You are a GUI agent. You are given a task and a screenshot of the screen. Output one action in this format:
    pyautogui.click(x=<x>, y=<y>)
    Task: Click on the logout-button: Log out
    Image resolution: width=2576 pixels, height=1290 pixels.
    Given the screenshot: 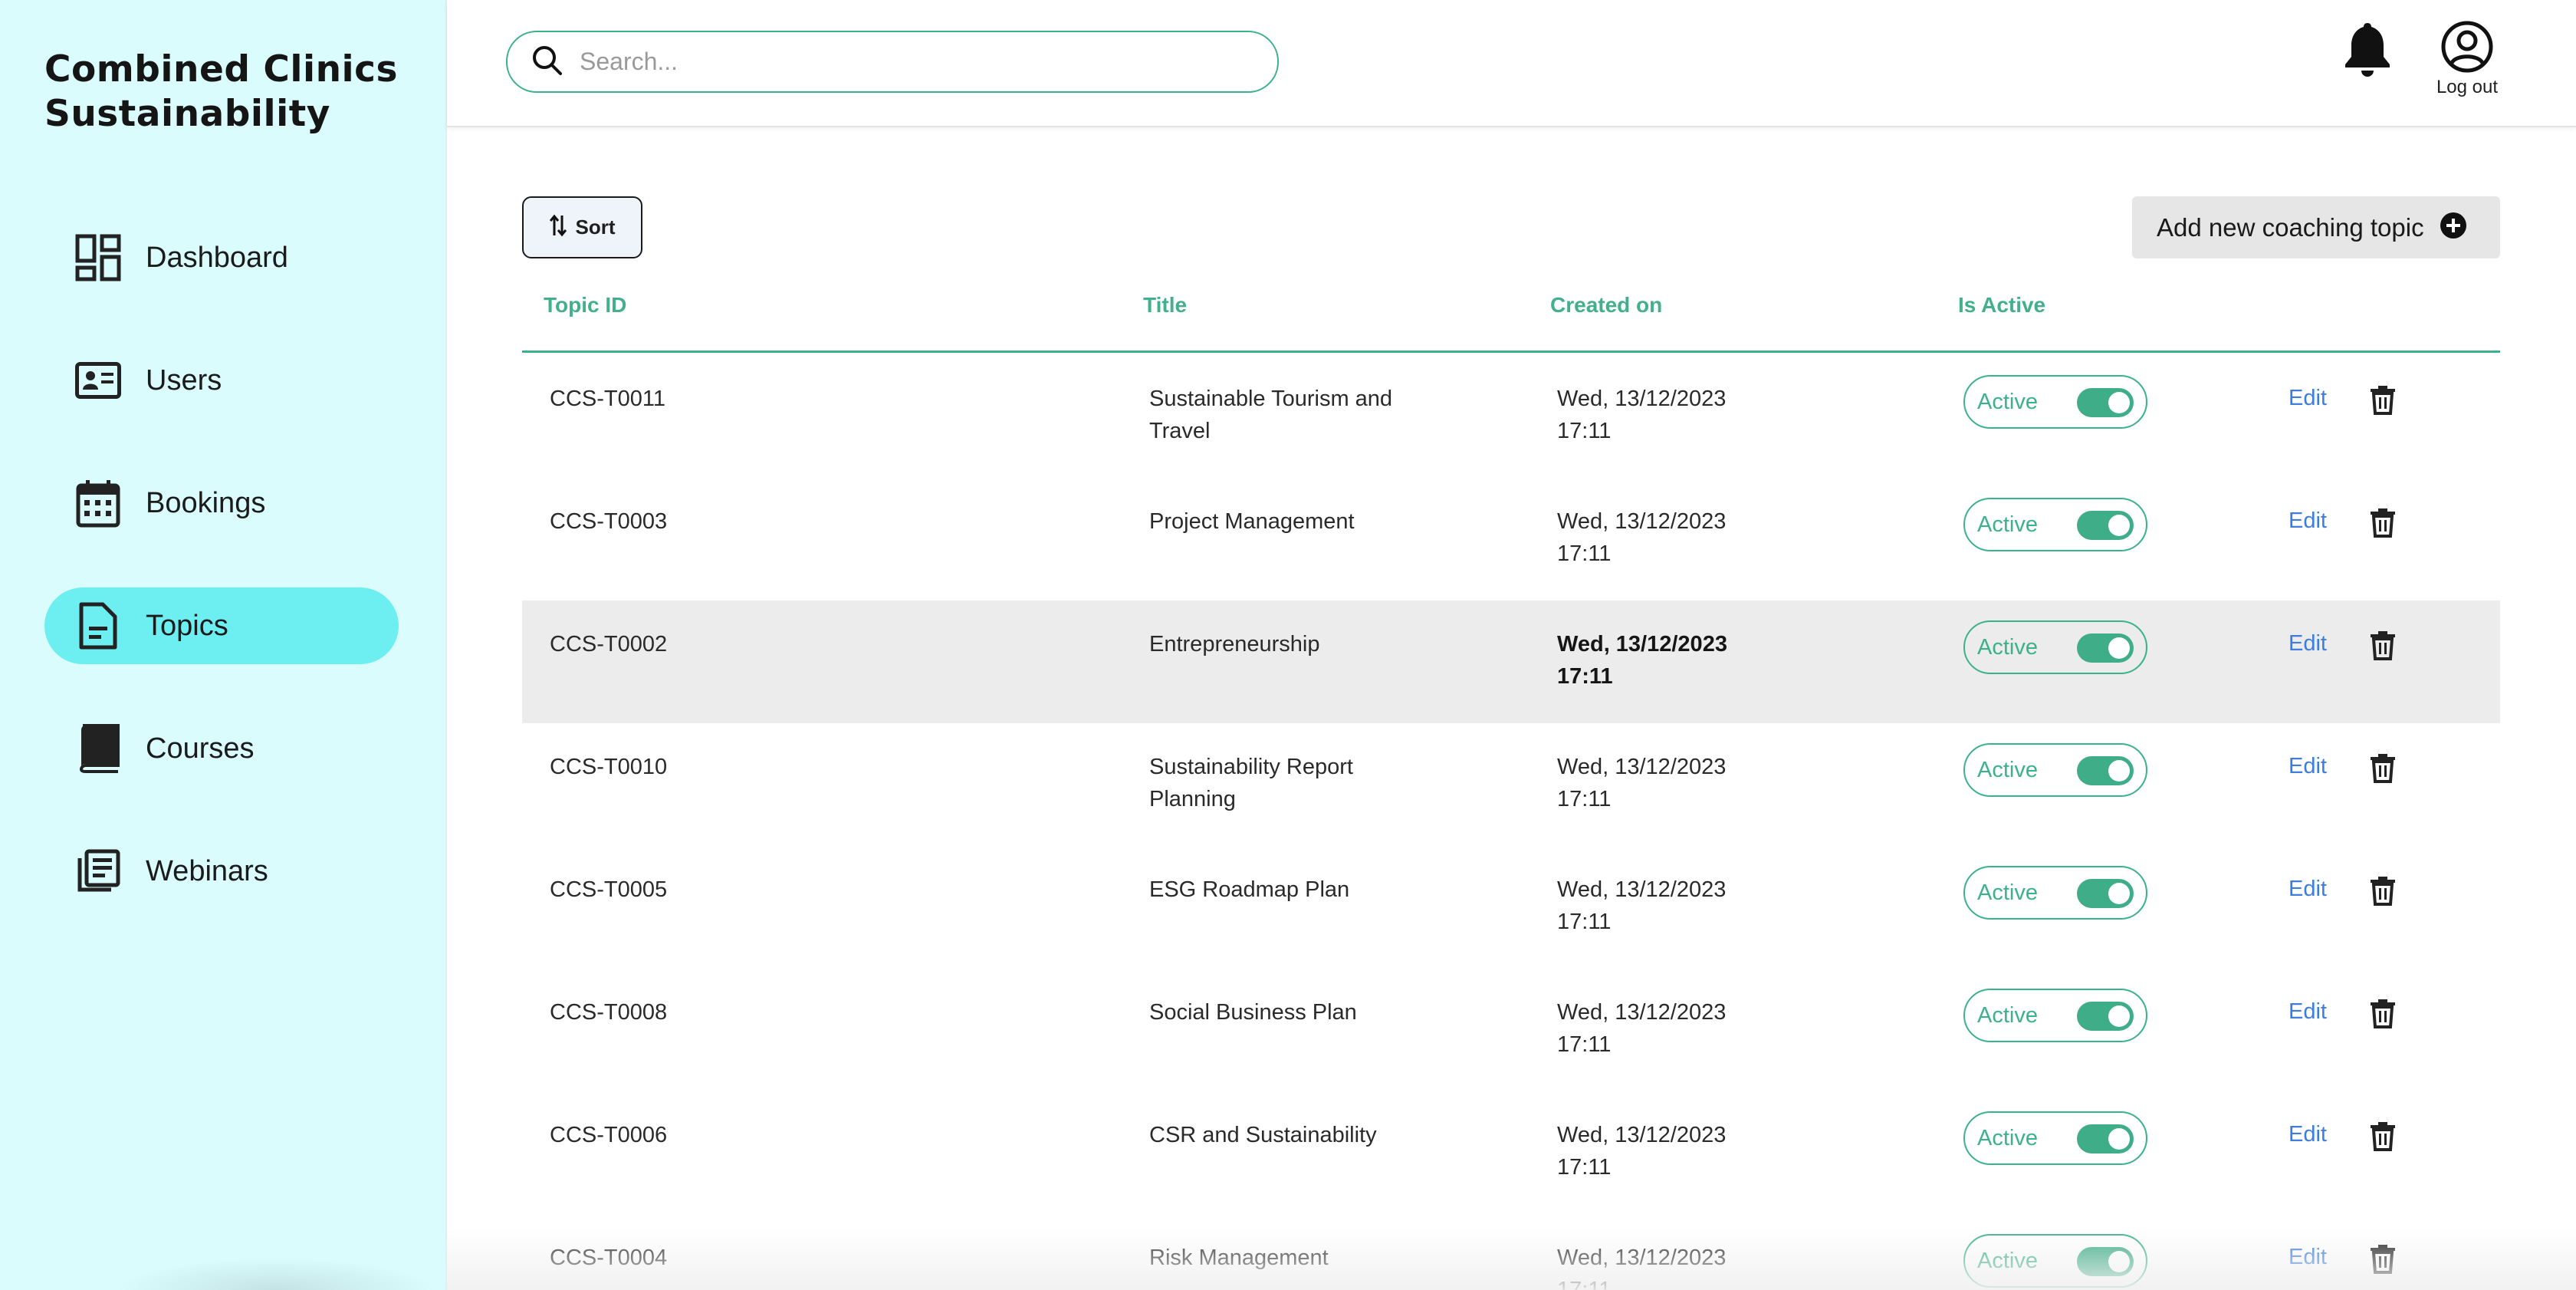 What is the action you would take?
    pyautogui.click(x=2467, y=59)
    